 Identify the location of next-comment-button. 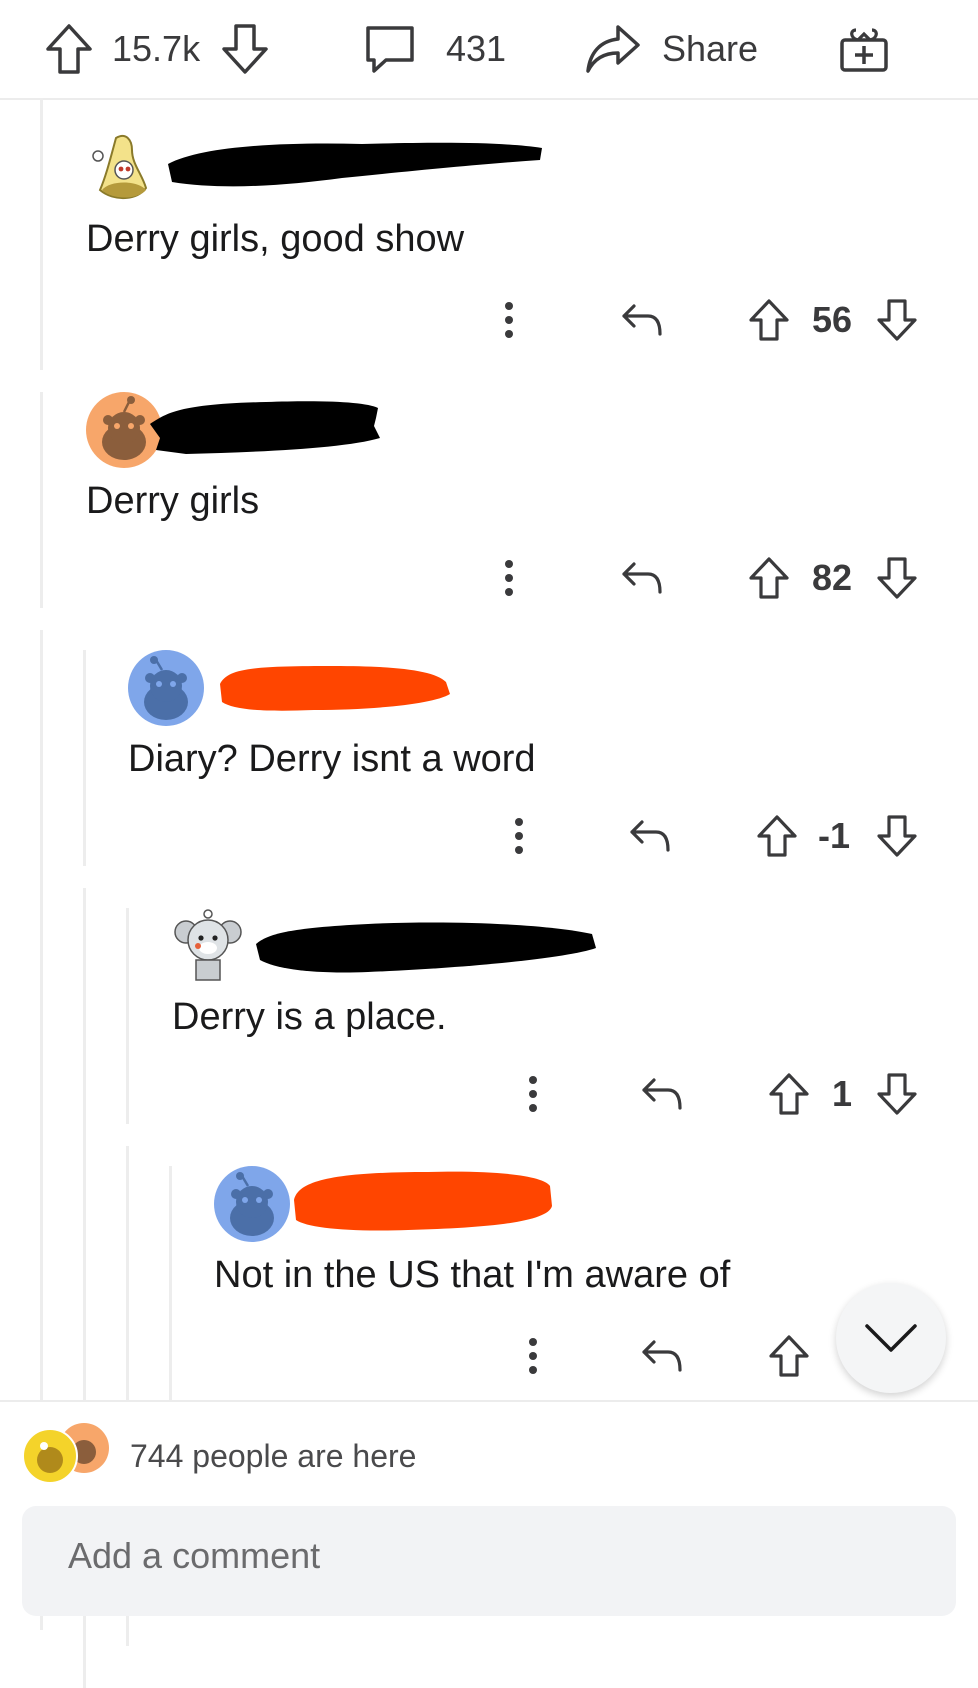
(891, 1338).